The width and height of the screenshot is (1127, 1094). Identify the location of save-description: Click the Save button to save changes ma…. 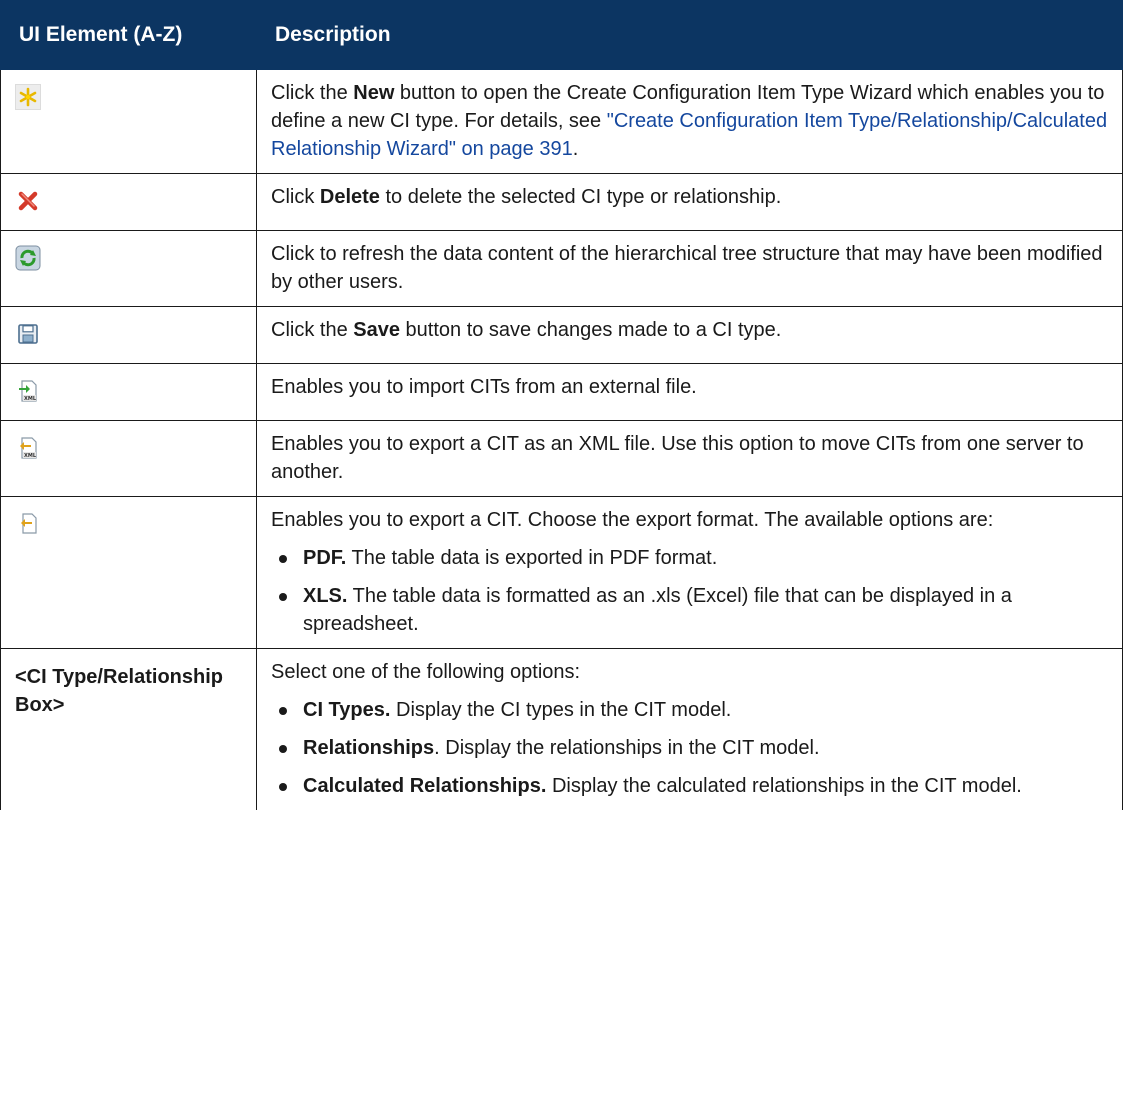
(689, 330).